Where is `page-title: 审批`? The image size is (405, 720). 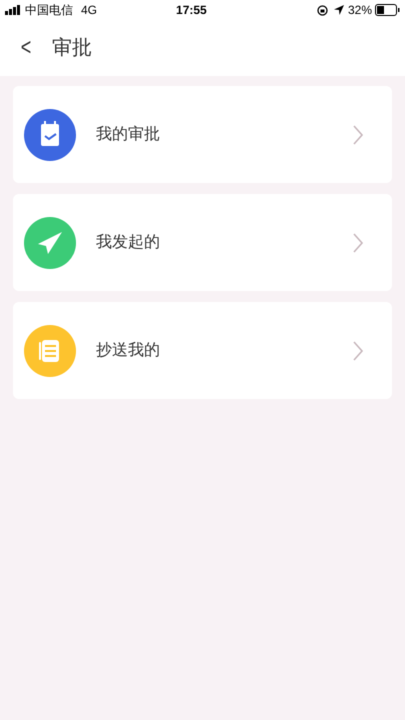 page-title: 审批 is located at coordinates (72, 48).